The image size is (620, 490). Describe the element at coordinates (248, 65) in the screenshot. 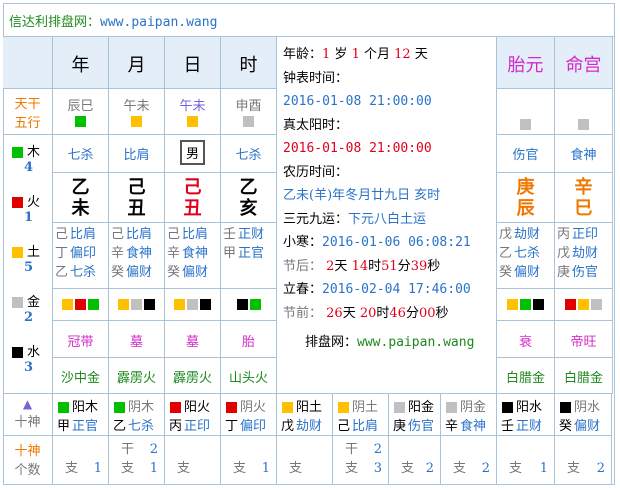

I see `pillar-head-label-3: 时` at that location.